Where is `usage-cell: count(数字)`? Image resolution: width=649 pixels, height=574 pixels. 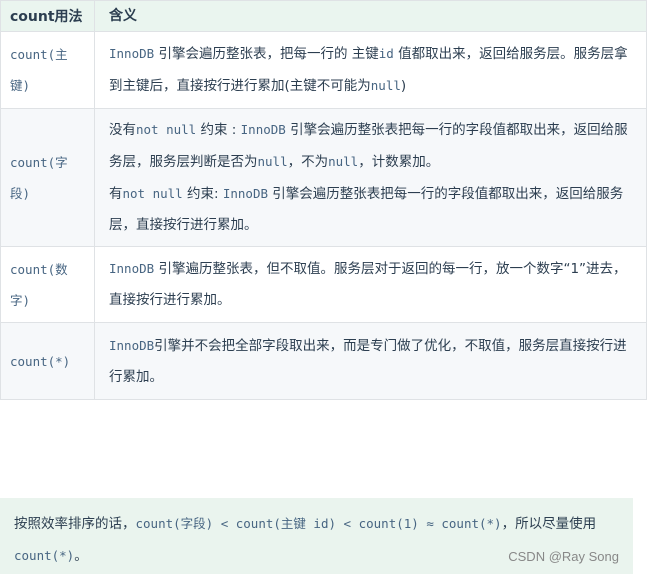 usage-cell: count(数字) is located at coordinates (47, 284).